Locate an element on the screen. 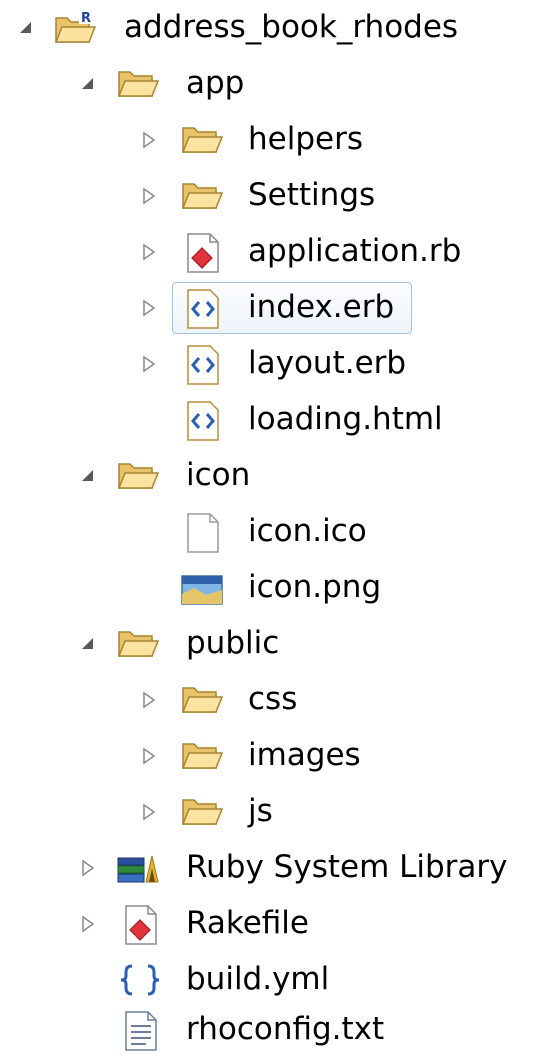 The image size is (537, 1058). tree-item-label: rhoconfig.txt is located at coordinates (285, 1029).